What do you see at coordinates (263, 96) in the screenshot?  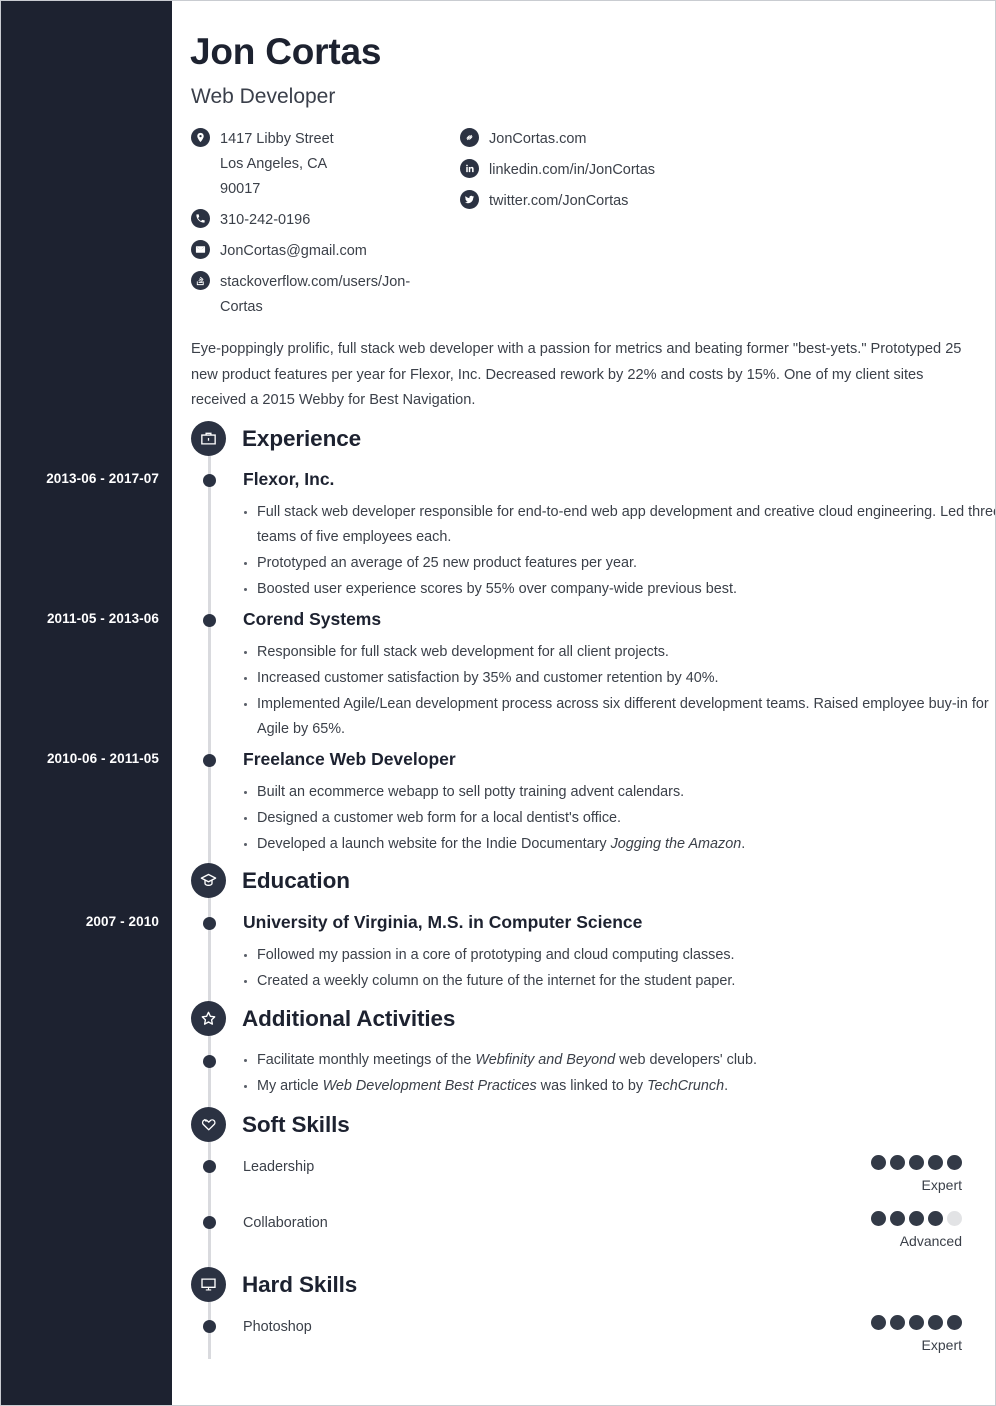 I see `candidate-job-title: Web Developer` at bounding box center [263, 96].